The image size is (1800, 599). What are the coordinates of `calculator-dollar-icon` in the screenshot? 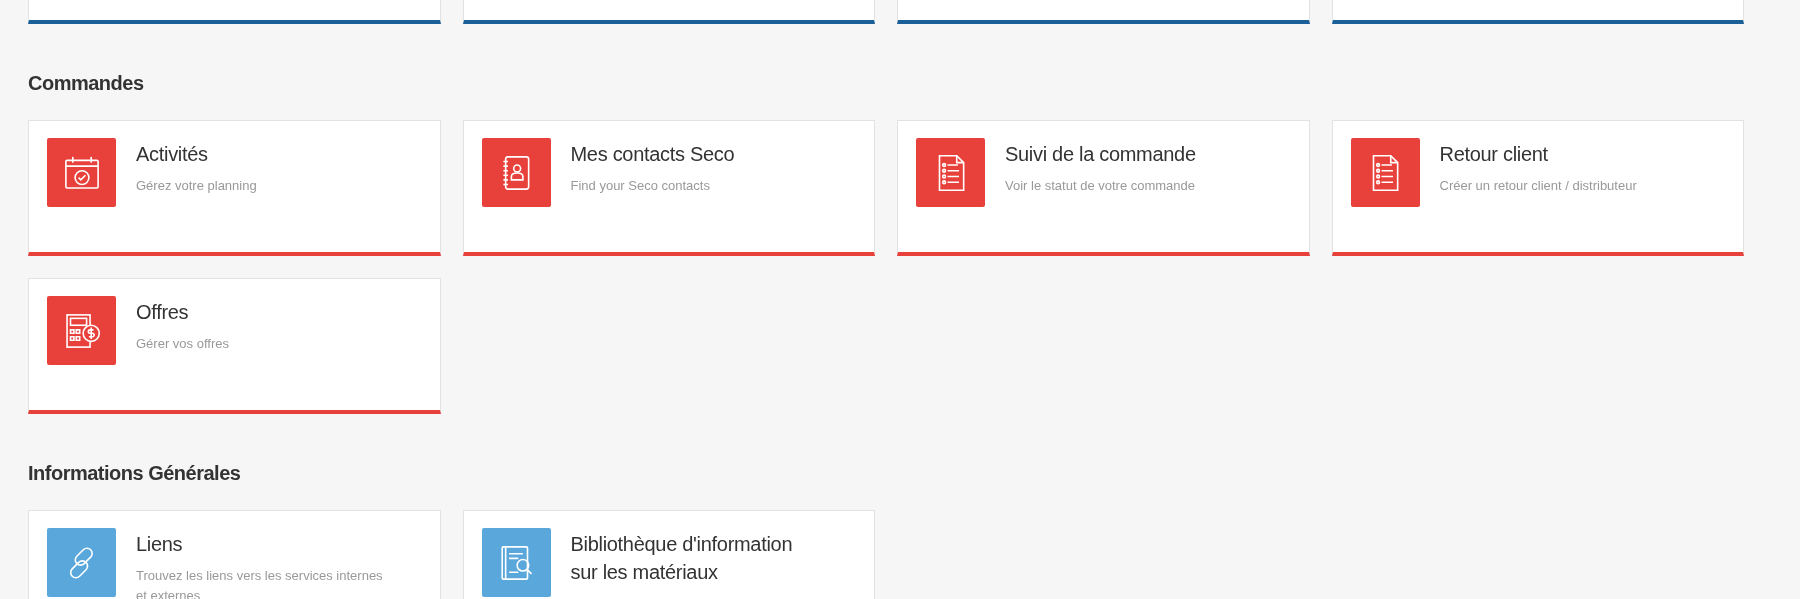 It's located at (81, 330).